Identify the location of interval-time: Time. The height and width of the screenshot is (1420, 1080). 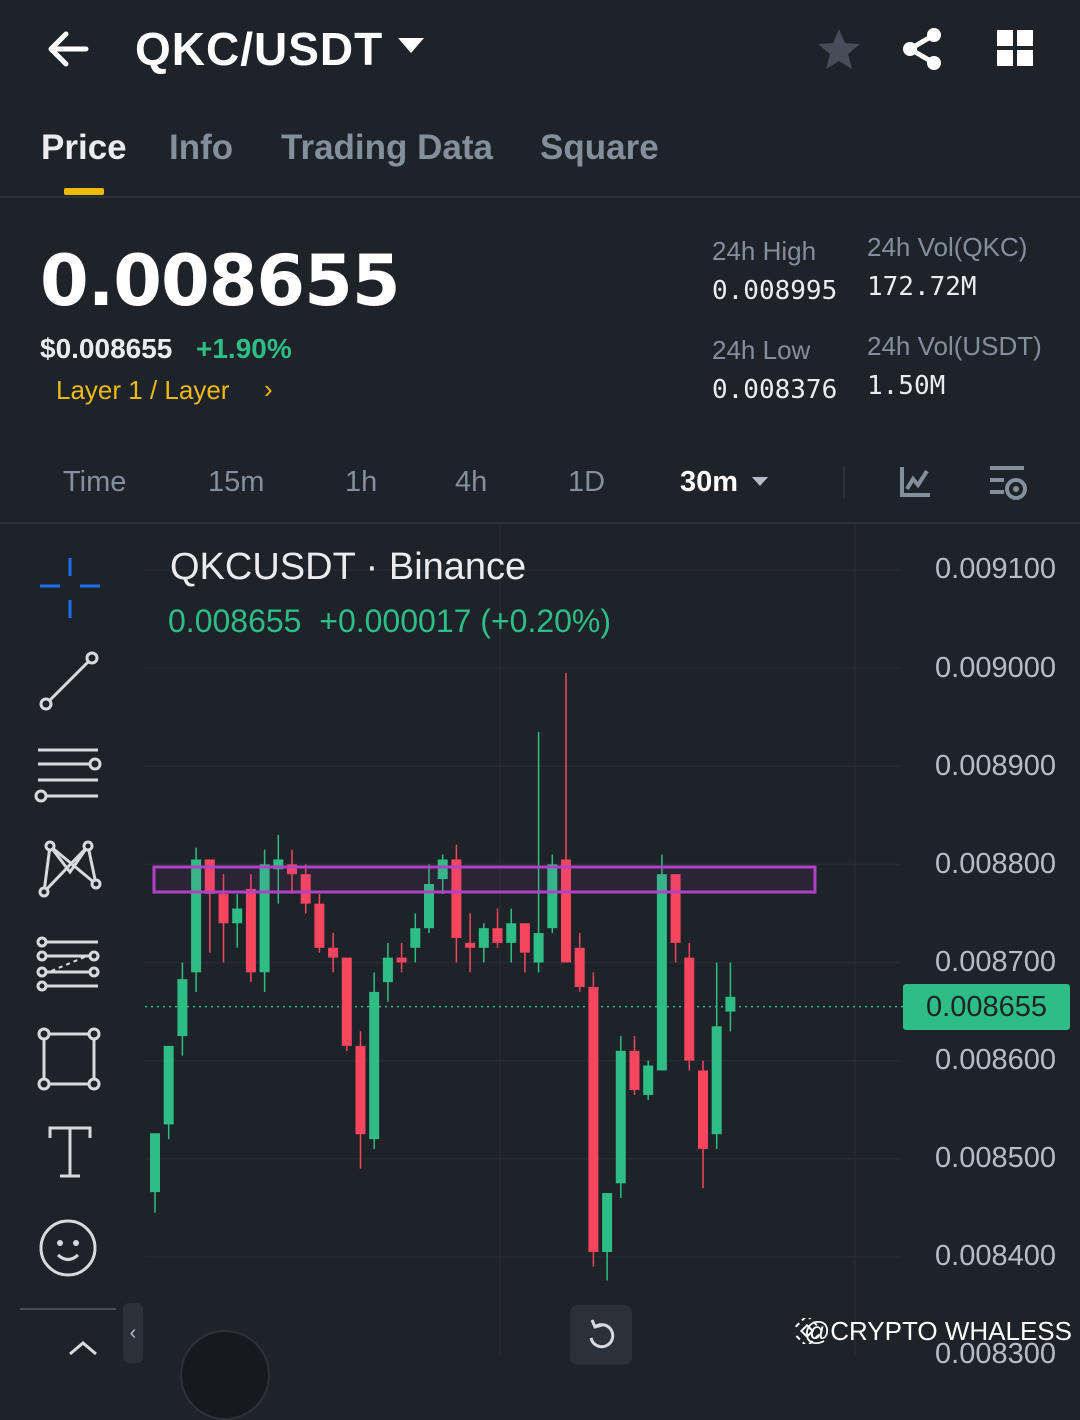
(94, 482).